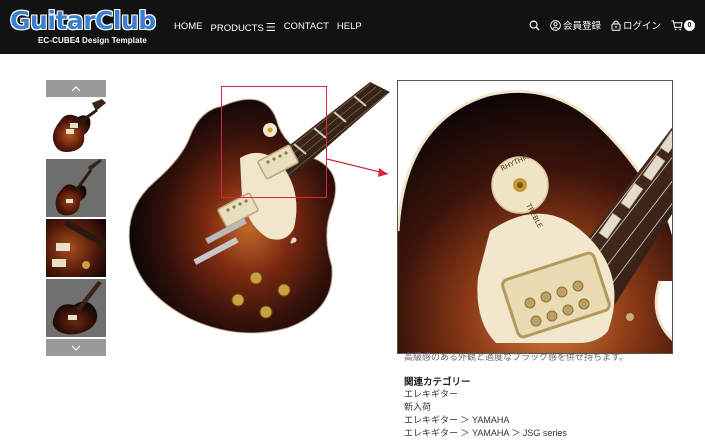 The image size is (705, 444). I want to click on cart-button: 0, so click(683, 25).